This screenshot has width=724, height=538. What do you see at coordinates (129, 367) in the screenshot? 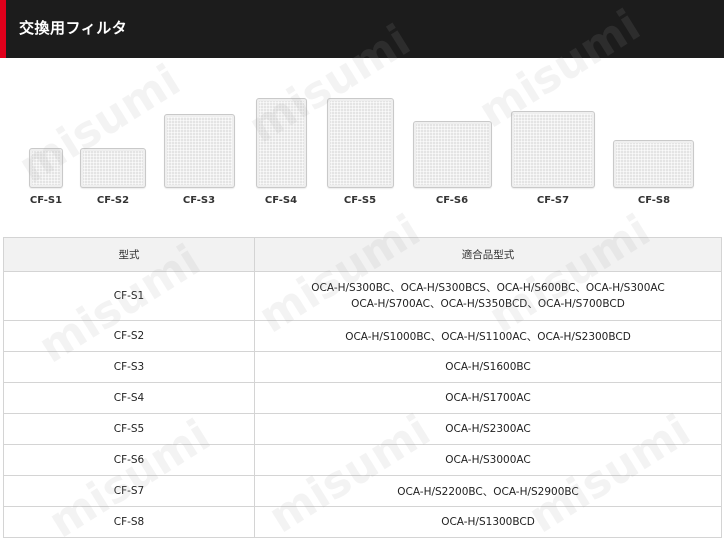
I see `model-cell: CF-S3` at bounding box center [129, 367].